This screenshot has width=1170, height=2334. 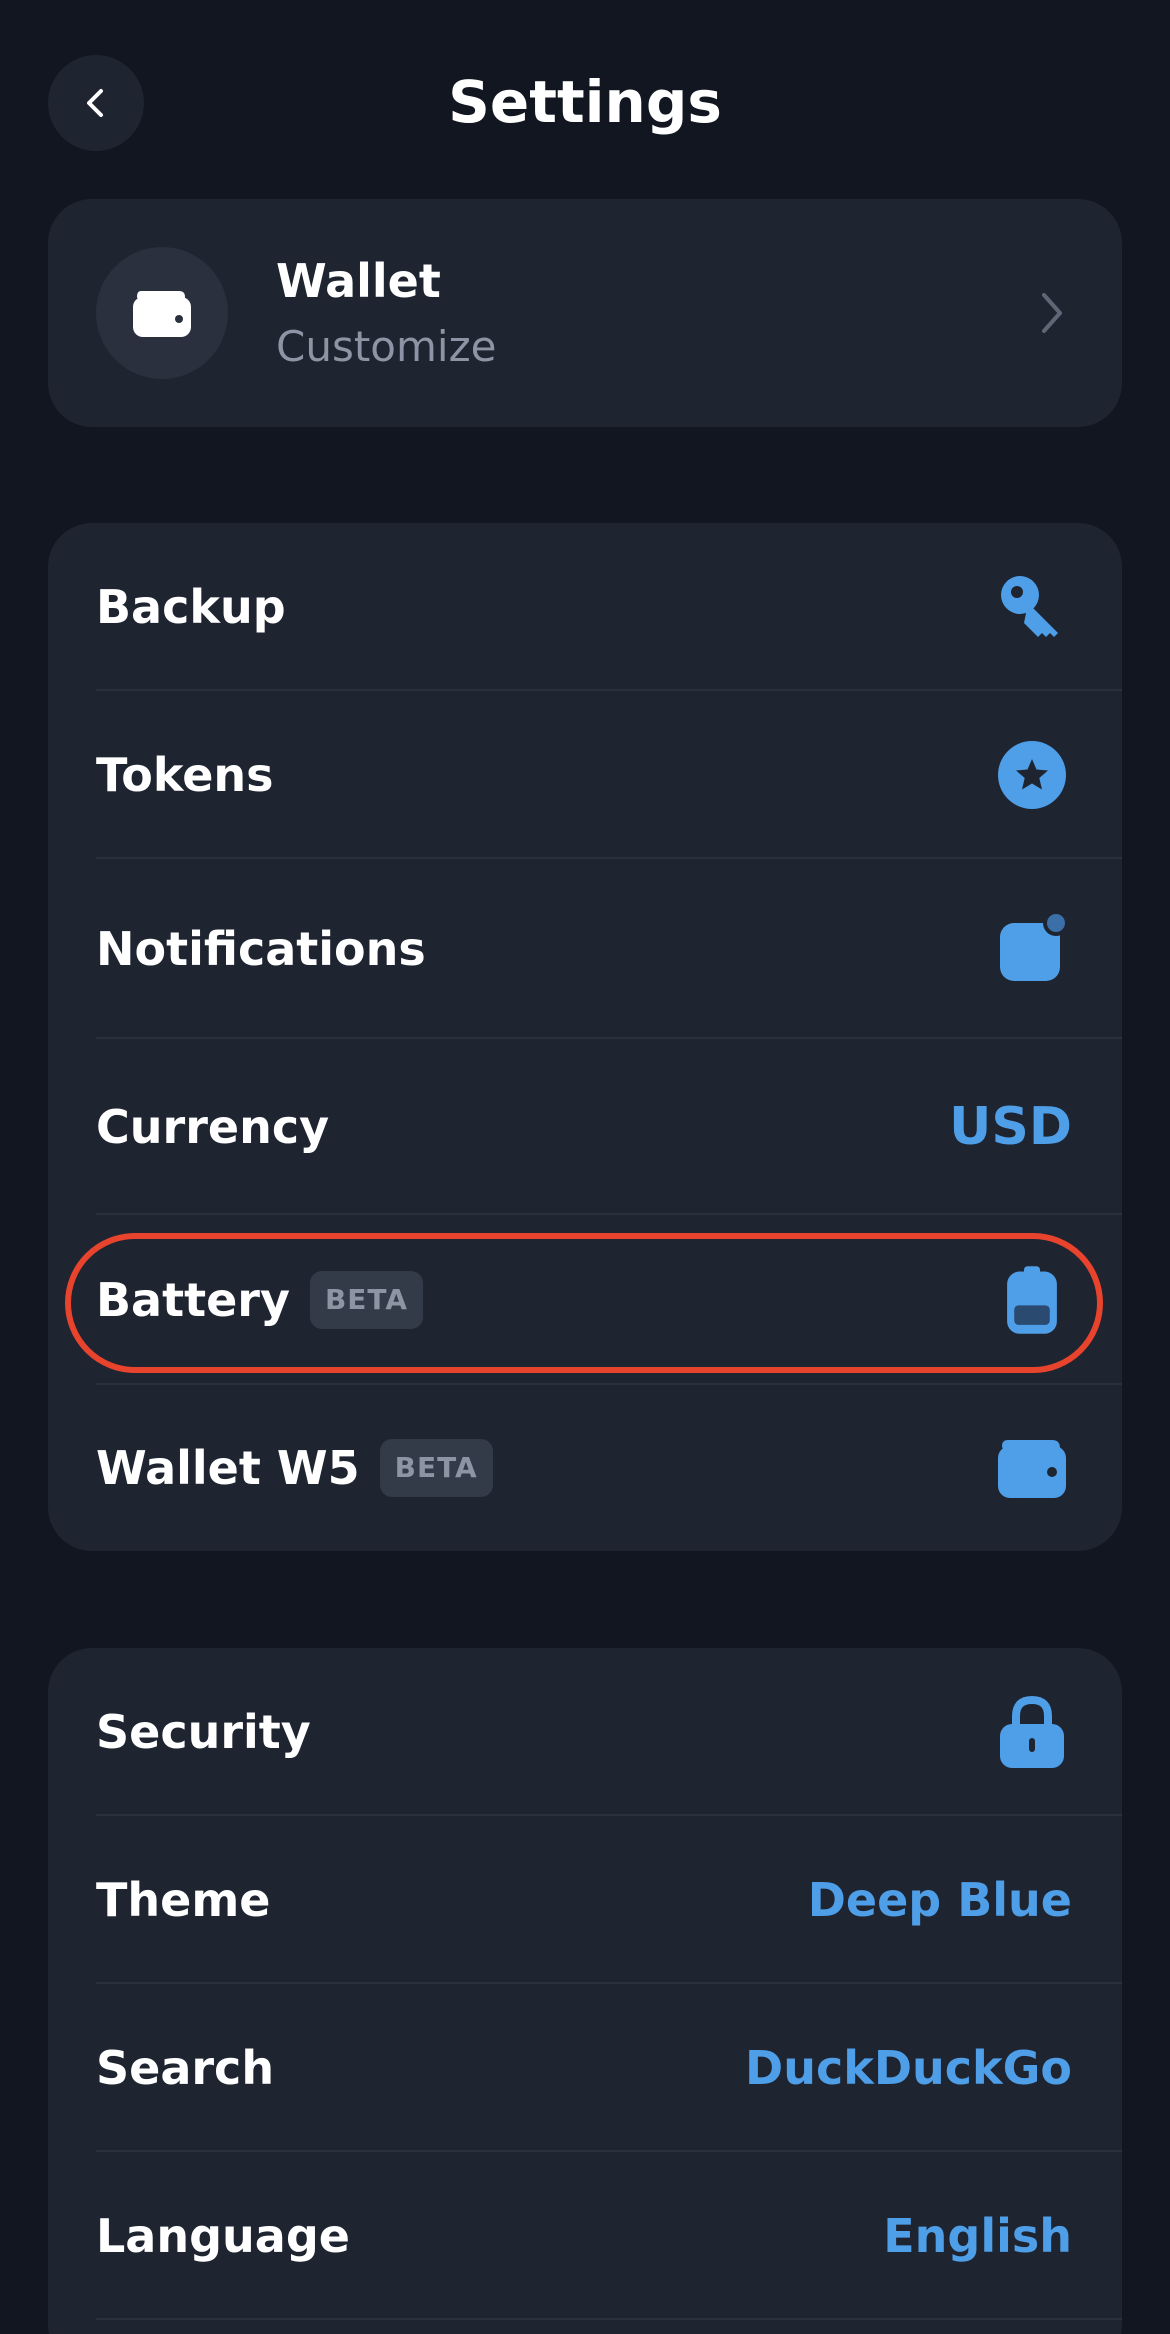 I want to click on settings-row-security: Security, so click(x=585, y=1732).